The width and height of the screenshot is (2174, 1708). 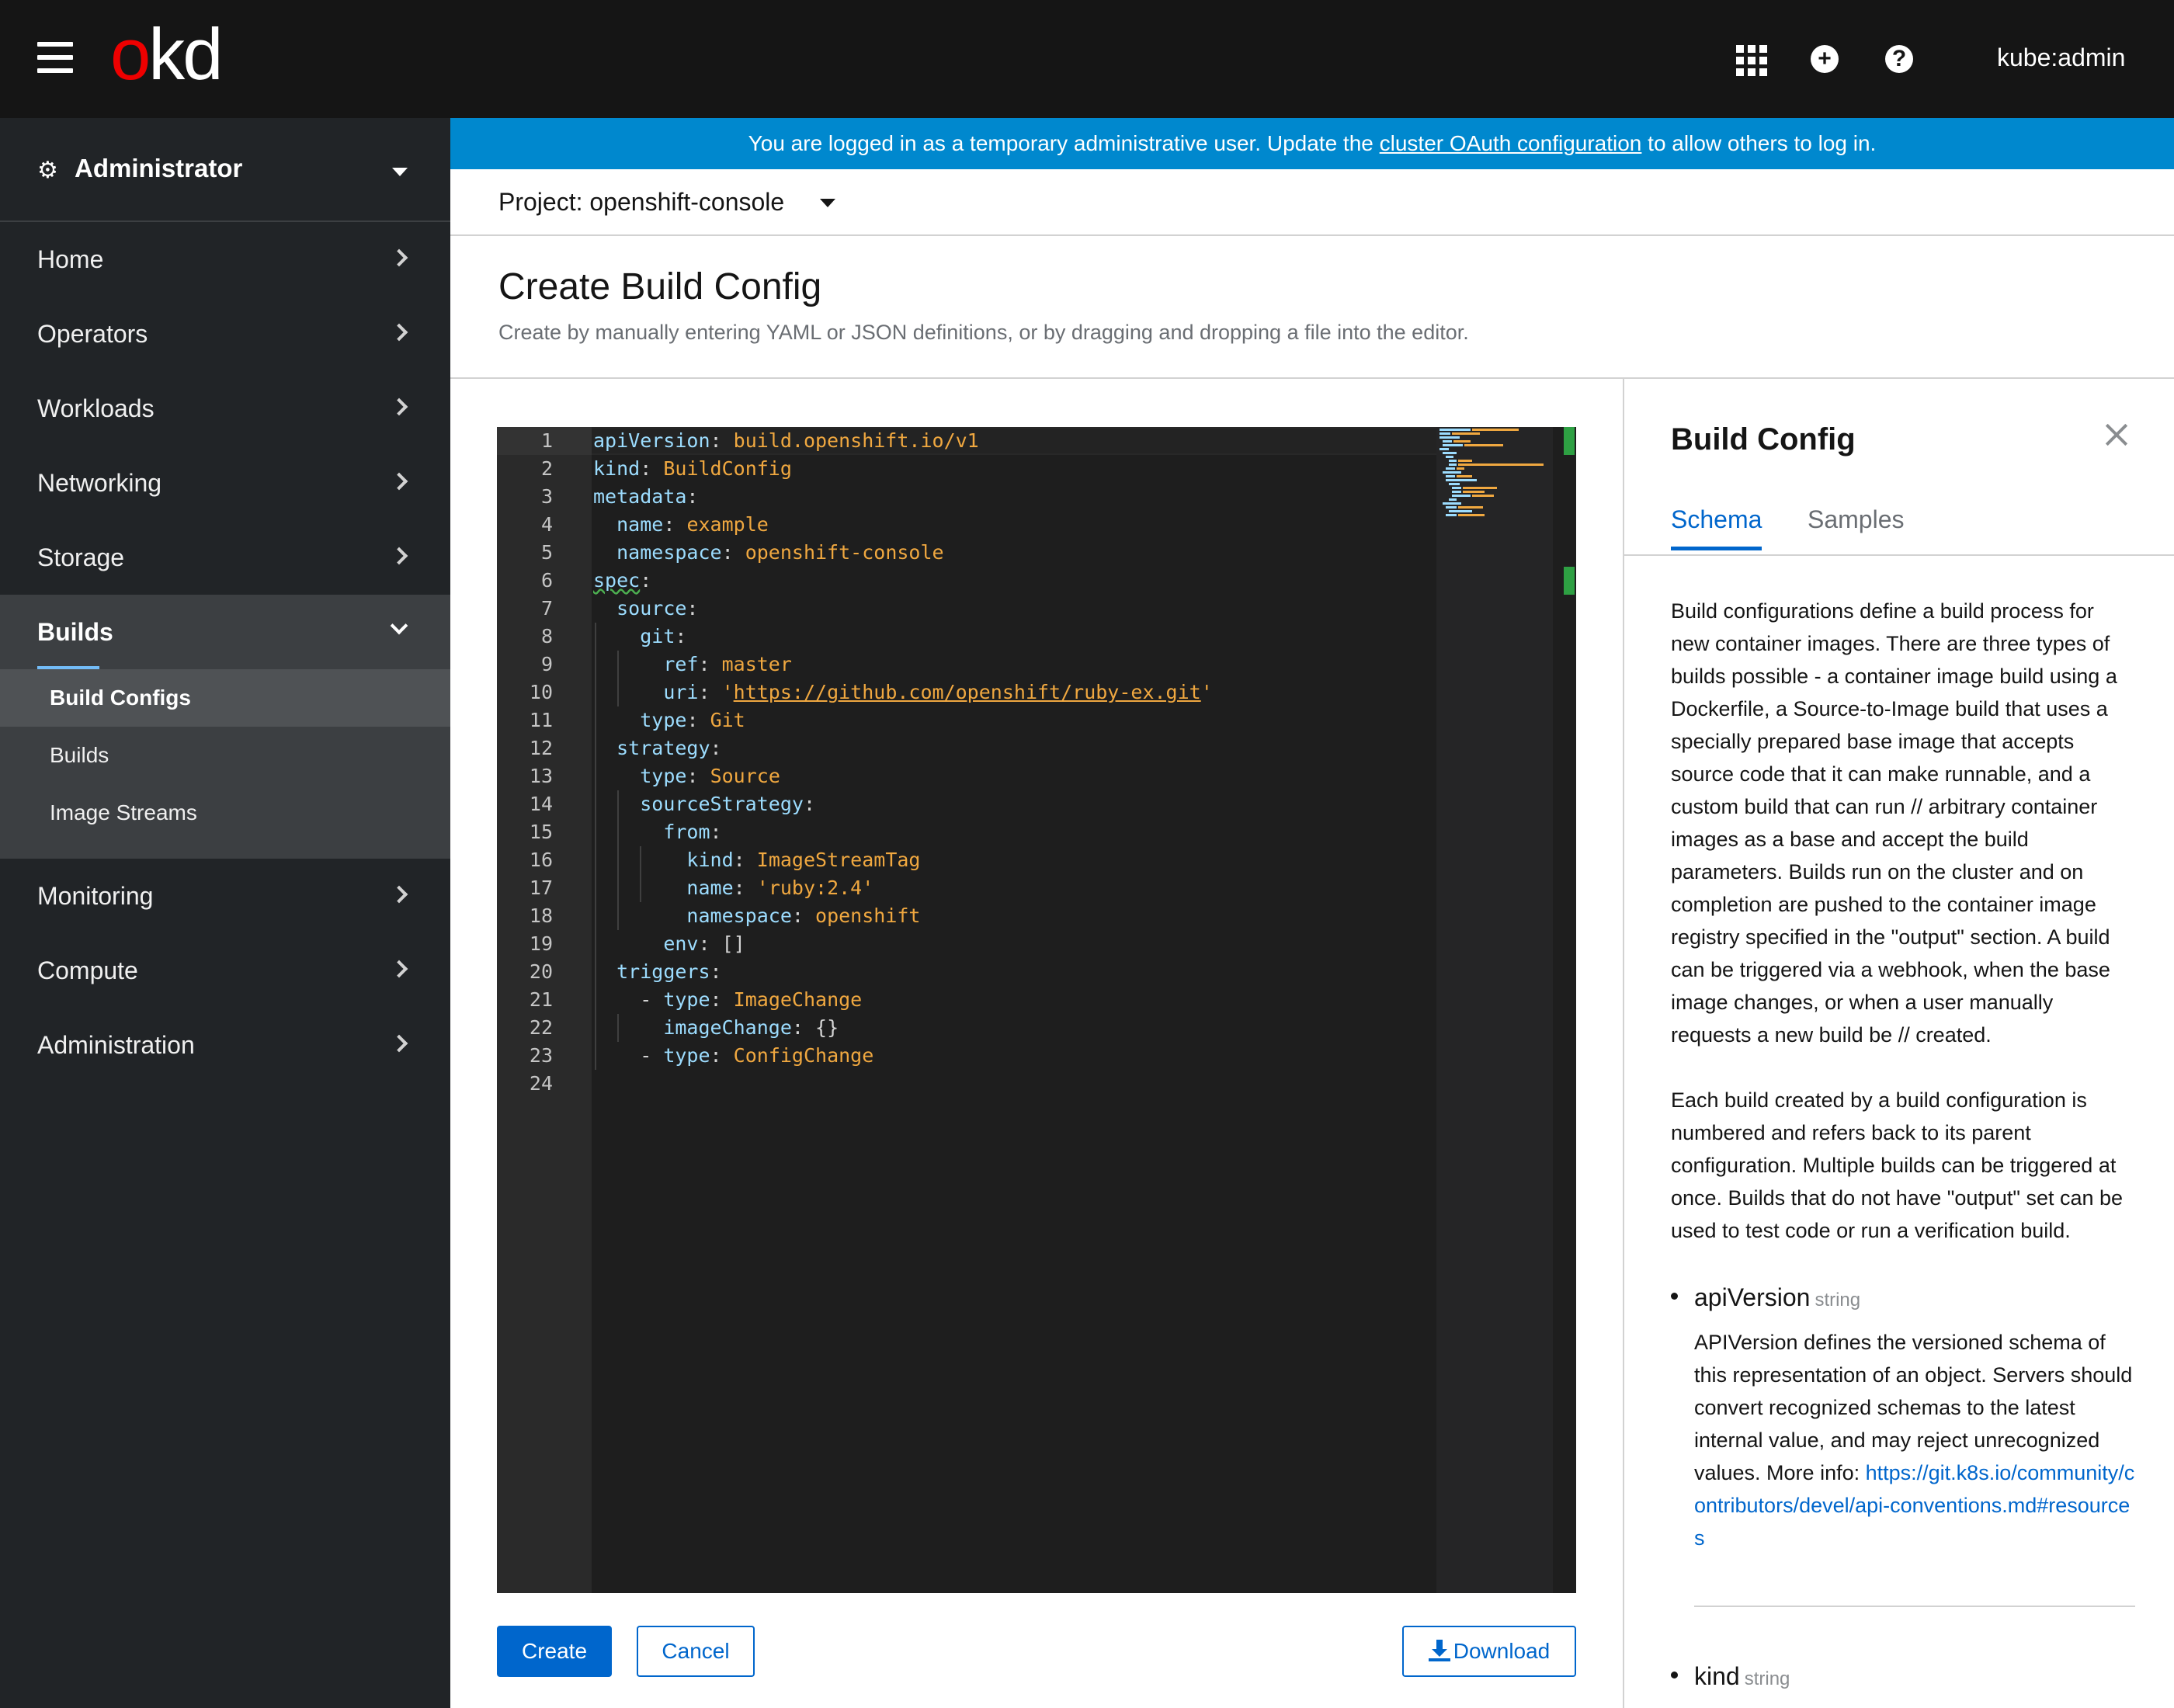 What do you see at coordinates (804, 860) in the screenshot?
I see `code-line: kind: ImageStreamTag` at bounding box center [804, 860].